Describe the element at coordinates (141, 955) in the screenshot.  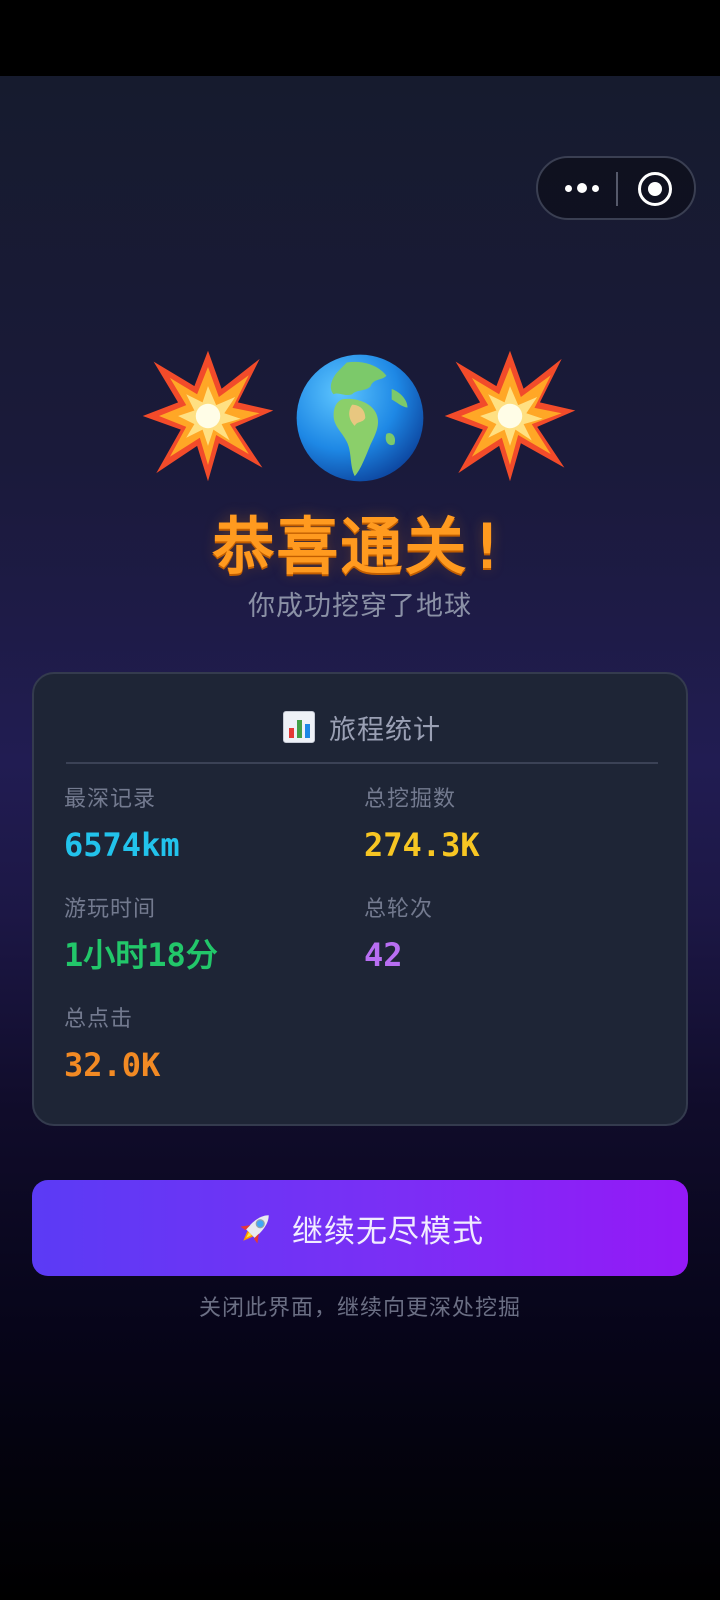
I see `stat-value: 1小时18分` at that location.